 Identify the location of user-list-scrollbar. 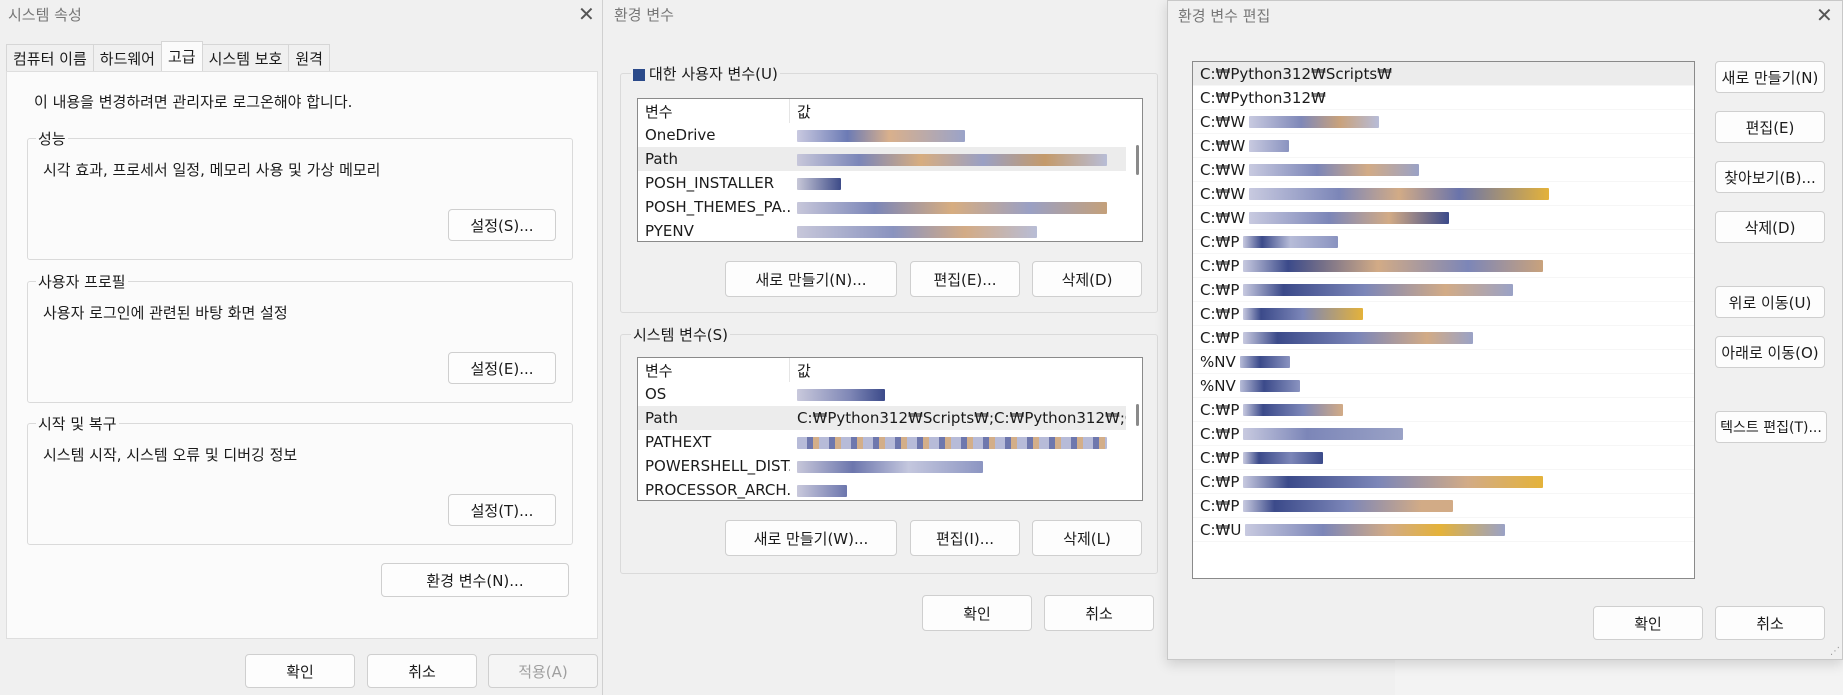
(1137, 160).